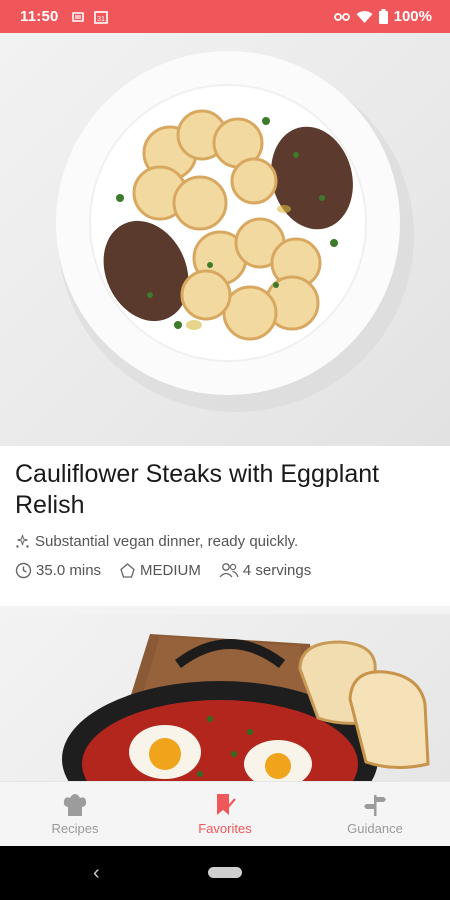  What do you see at coordinates (225, 16) in the screenshot?
I see `status-bar: 11:50 31 100%` at bounding box center [225, 16].